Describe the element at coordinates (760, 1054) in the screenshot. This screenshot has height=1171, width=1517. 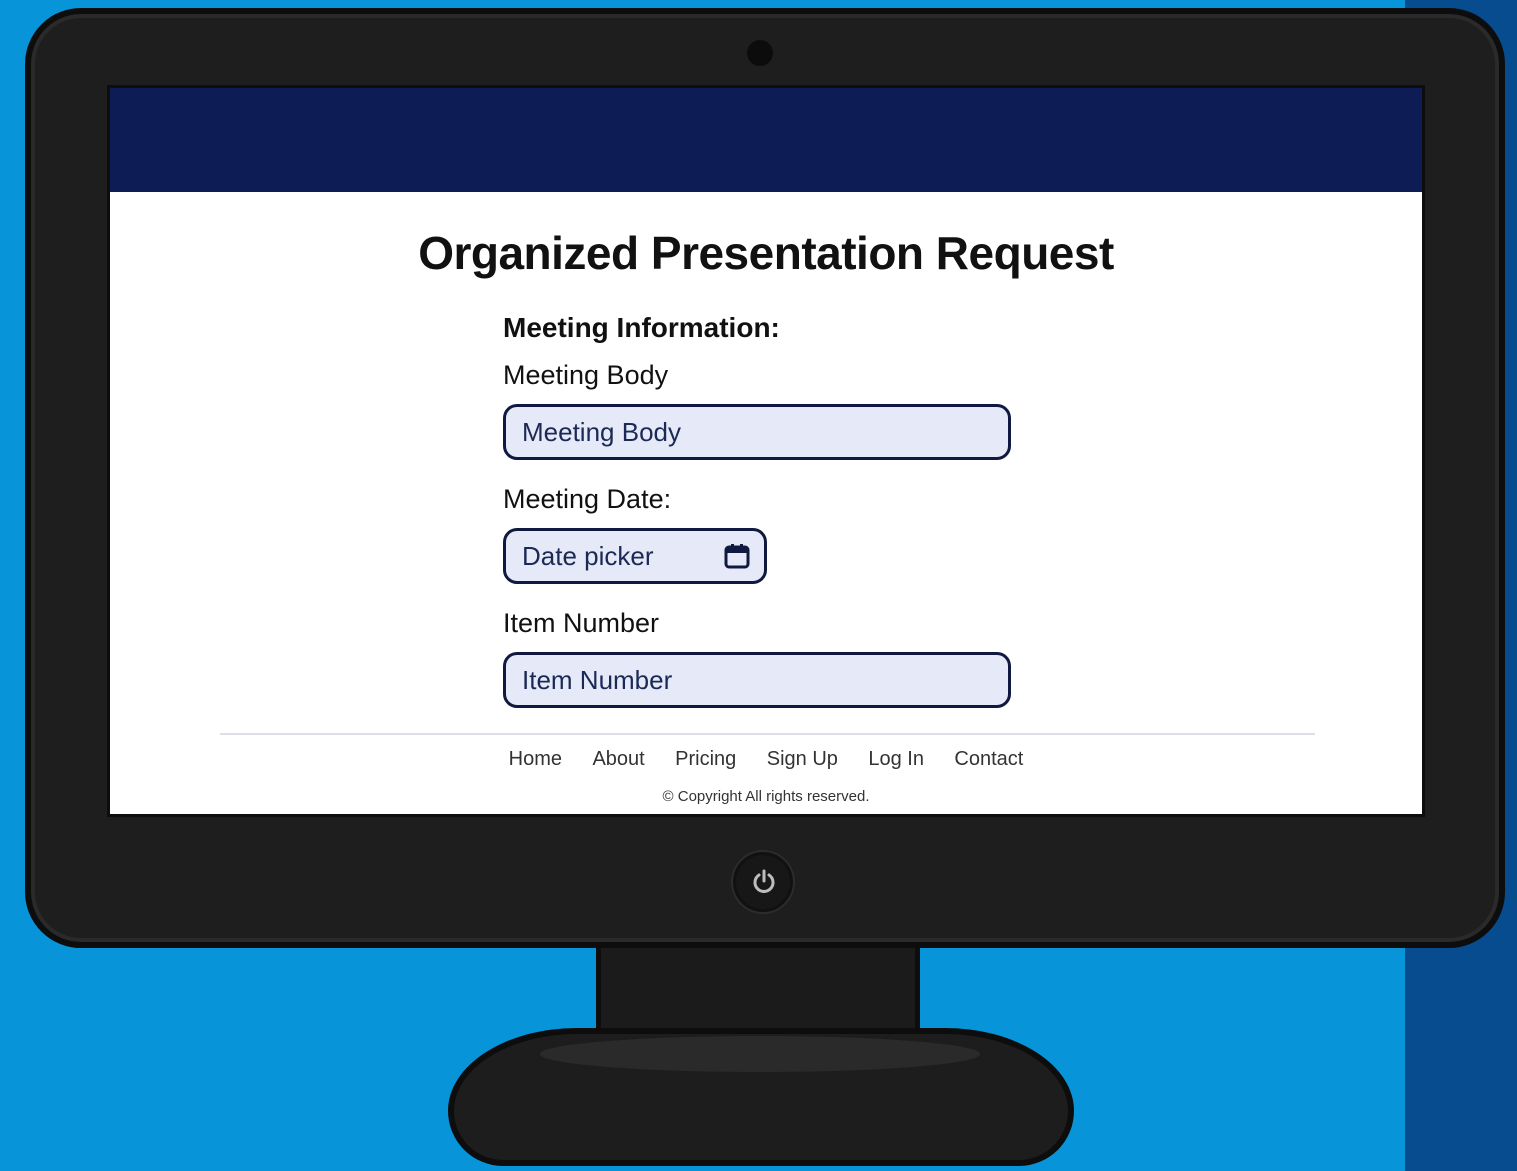
I see `monitor-base-top` at that location.